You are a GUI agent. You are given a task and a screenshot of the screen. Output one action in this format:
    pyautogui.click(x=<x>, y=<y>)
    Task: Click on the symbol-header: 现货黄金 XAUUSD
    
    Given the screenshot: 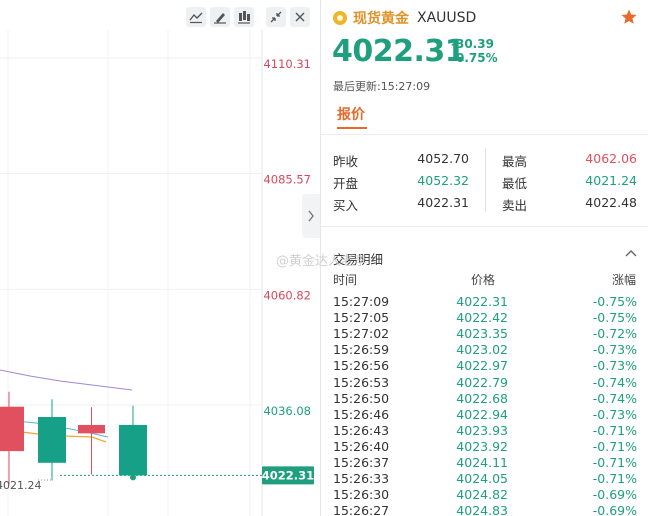 What is the action you would take?
    pyautogui.click(x=404, y=18)
    